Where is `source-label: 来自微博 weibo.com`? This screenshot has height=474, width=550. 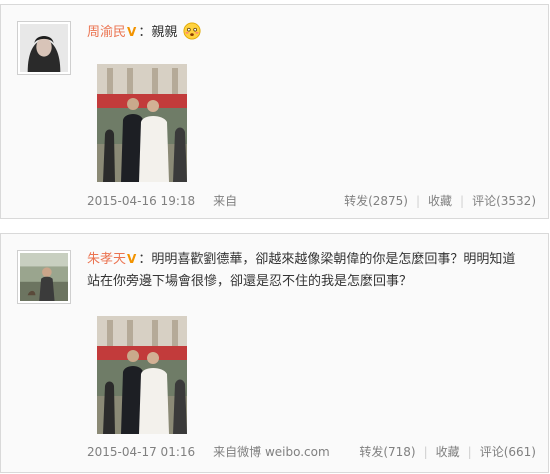
source-label: 来自微博 weibo.com is located at coordinates (271, 452).